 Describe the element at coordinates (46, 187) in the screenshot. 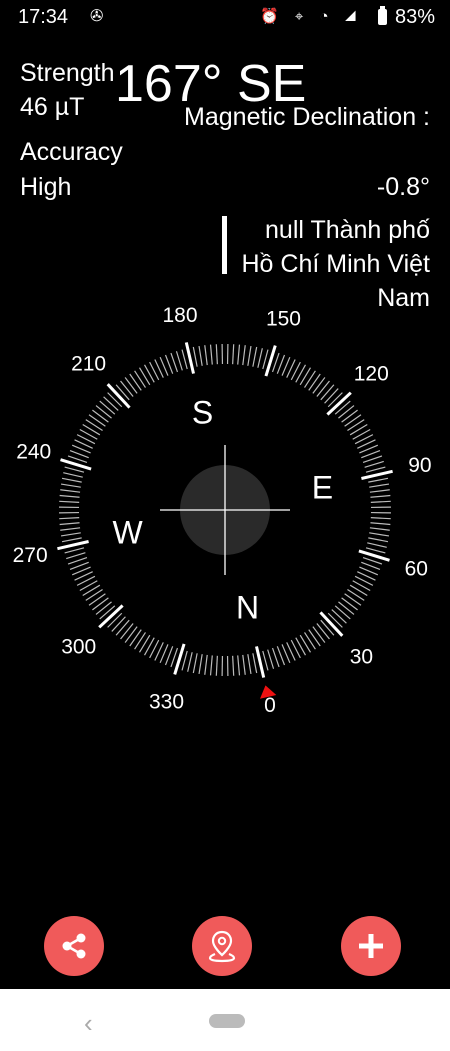

I see `accuracy-value: High` at that location.